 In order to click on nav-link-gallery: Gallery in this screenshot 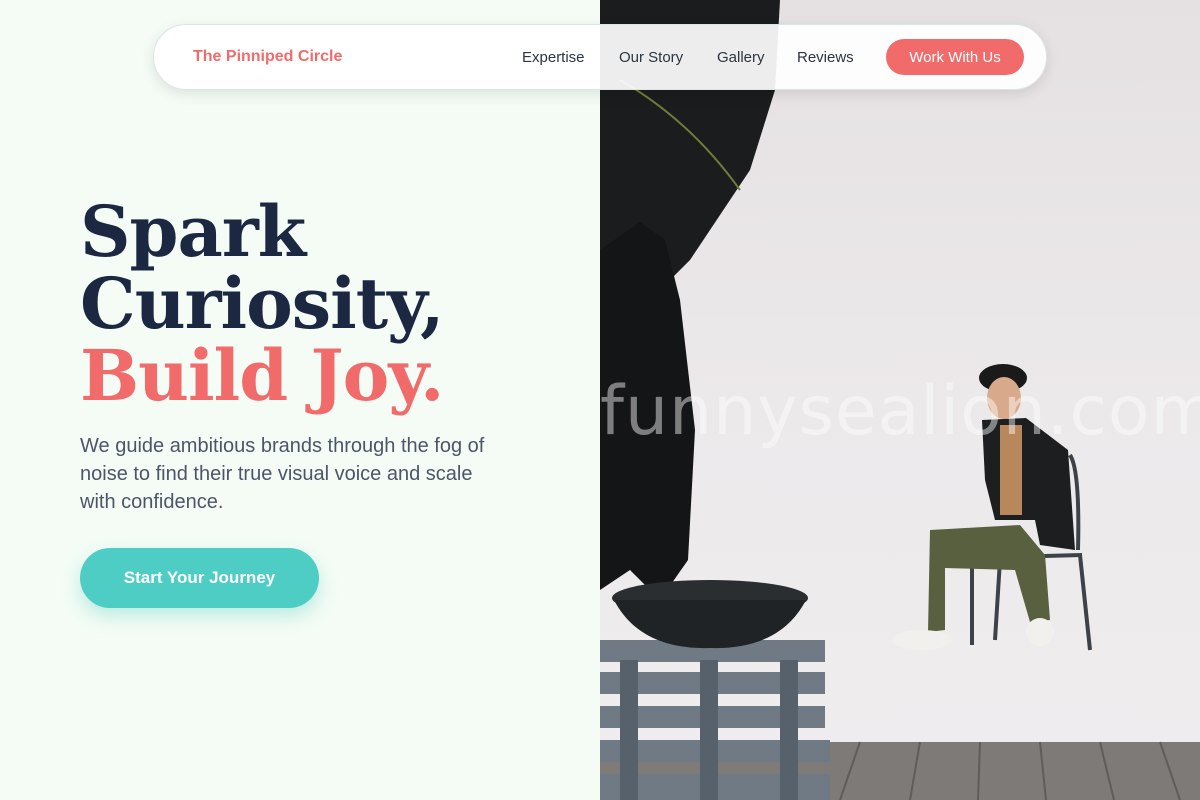, I will do `click(741, 57)`.